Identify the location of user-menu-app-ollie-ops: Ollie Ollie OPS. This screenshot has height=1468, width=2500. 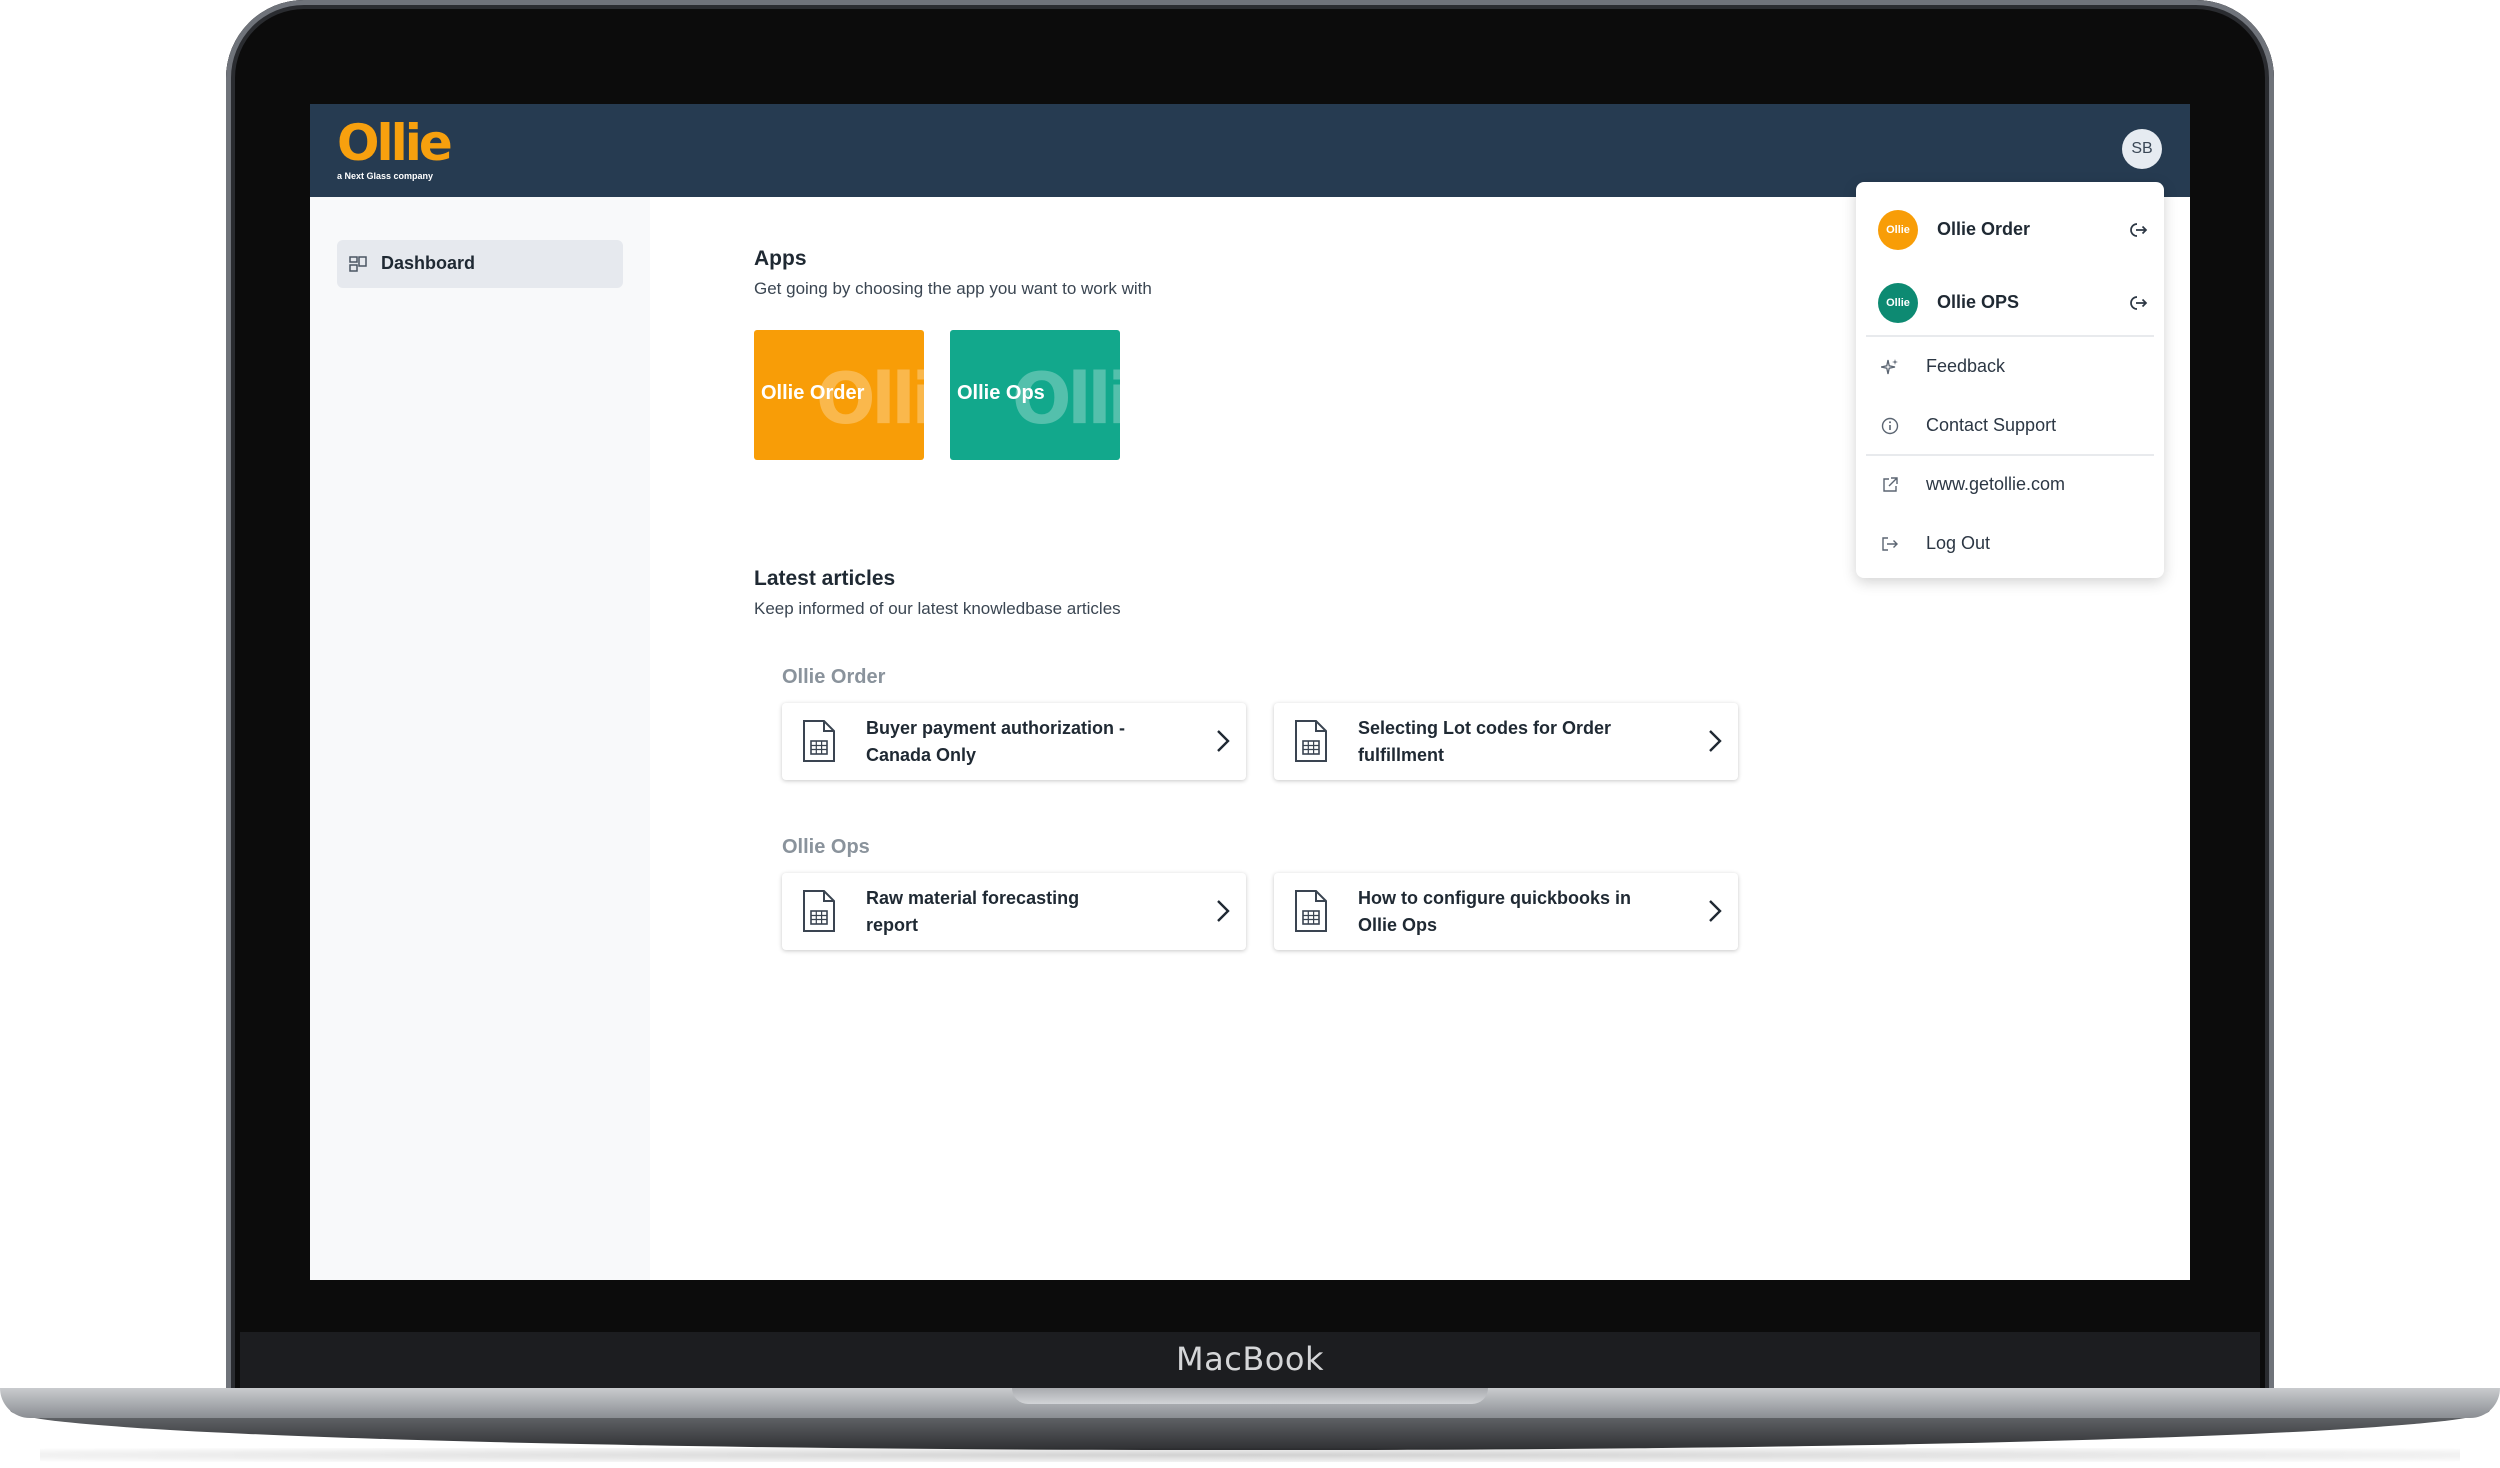
(2010, 303).